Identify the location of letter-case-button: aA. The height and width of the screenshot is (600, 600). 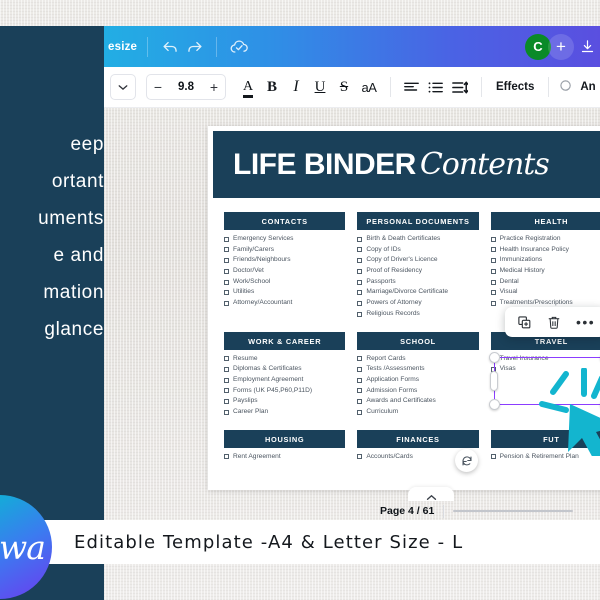
(369, 87).